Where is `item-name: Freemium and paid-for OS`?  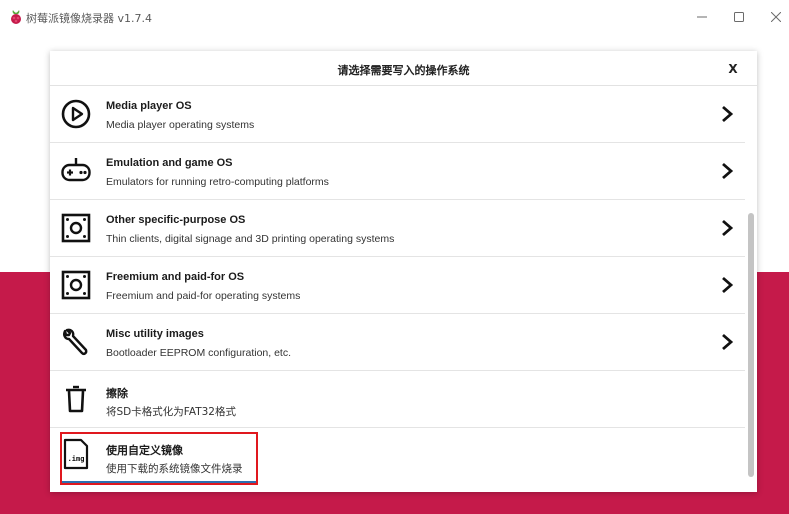
item-name: Freemium and paid-for OS is located at coordinates (175, 277).